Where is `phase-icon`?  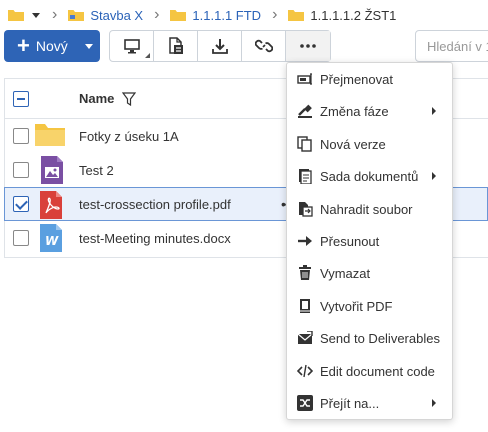 phase-icon is located at coordinates (305, 111).